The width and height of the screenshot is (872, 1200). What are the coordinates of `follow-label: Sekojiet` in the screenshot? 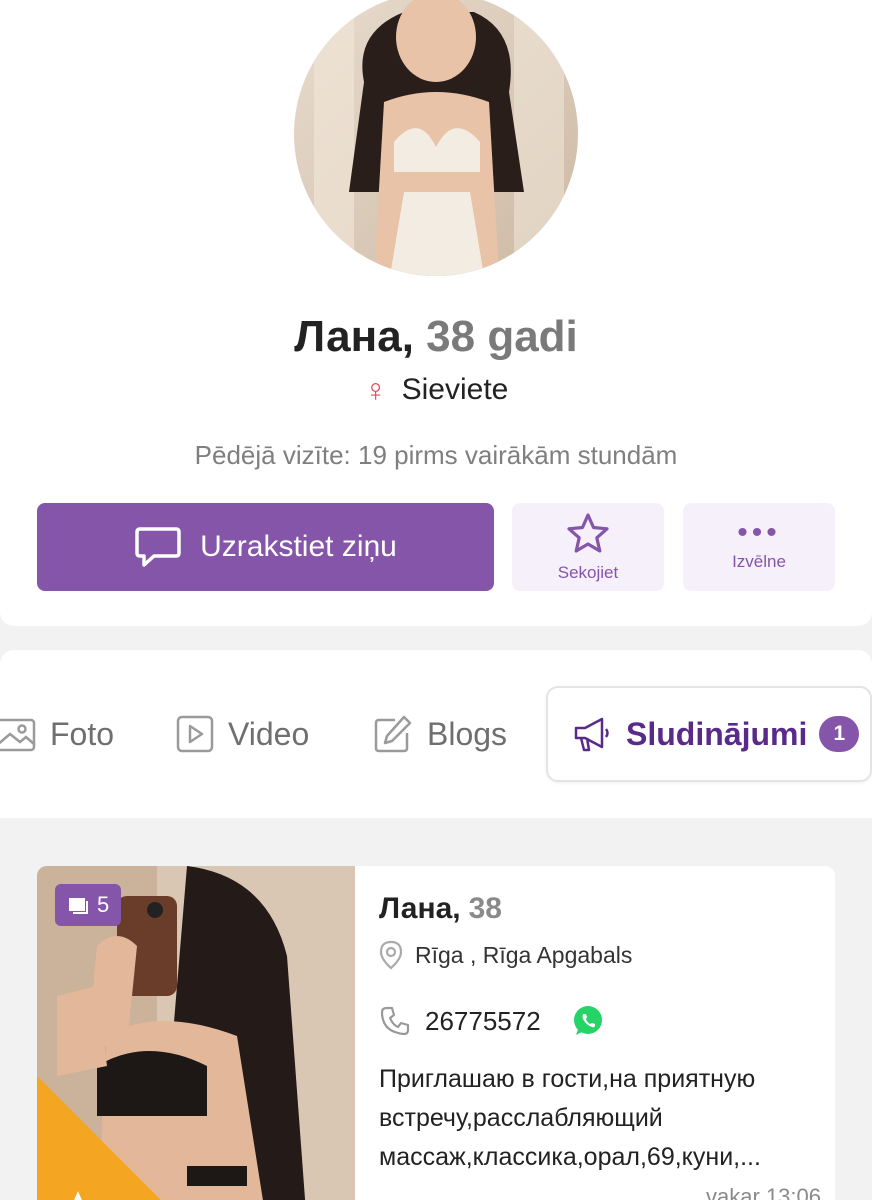 It's located at (588, 572).